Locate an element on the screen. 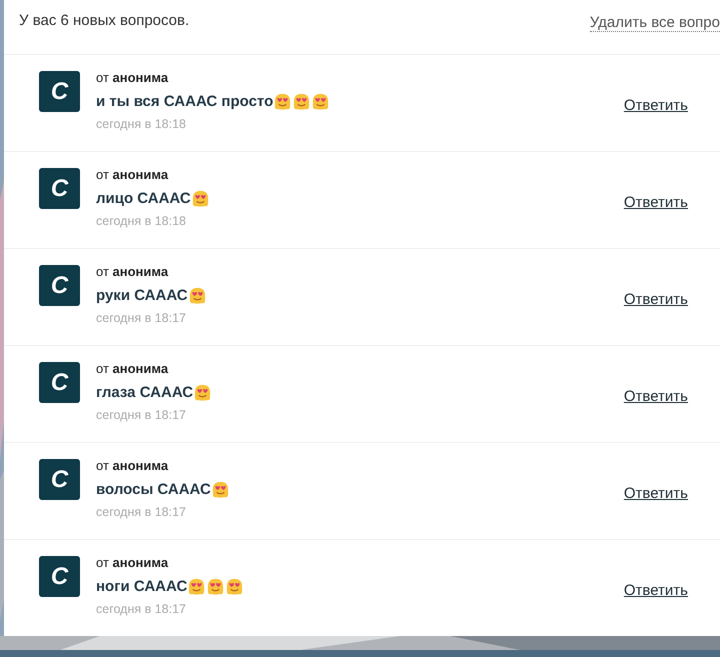 The width and height of the screenshot is (720, 657). delete-all-link: Удалить все вопро is located at coordinates (655, 23).